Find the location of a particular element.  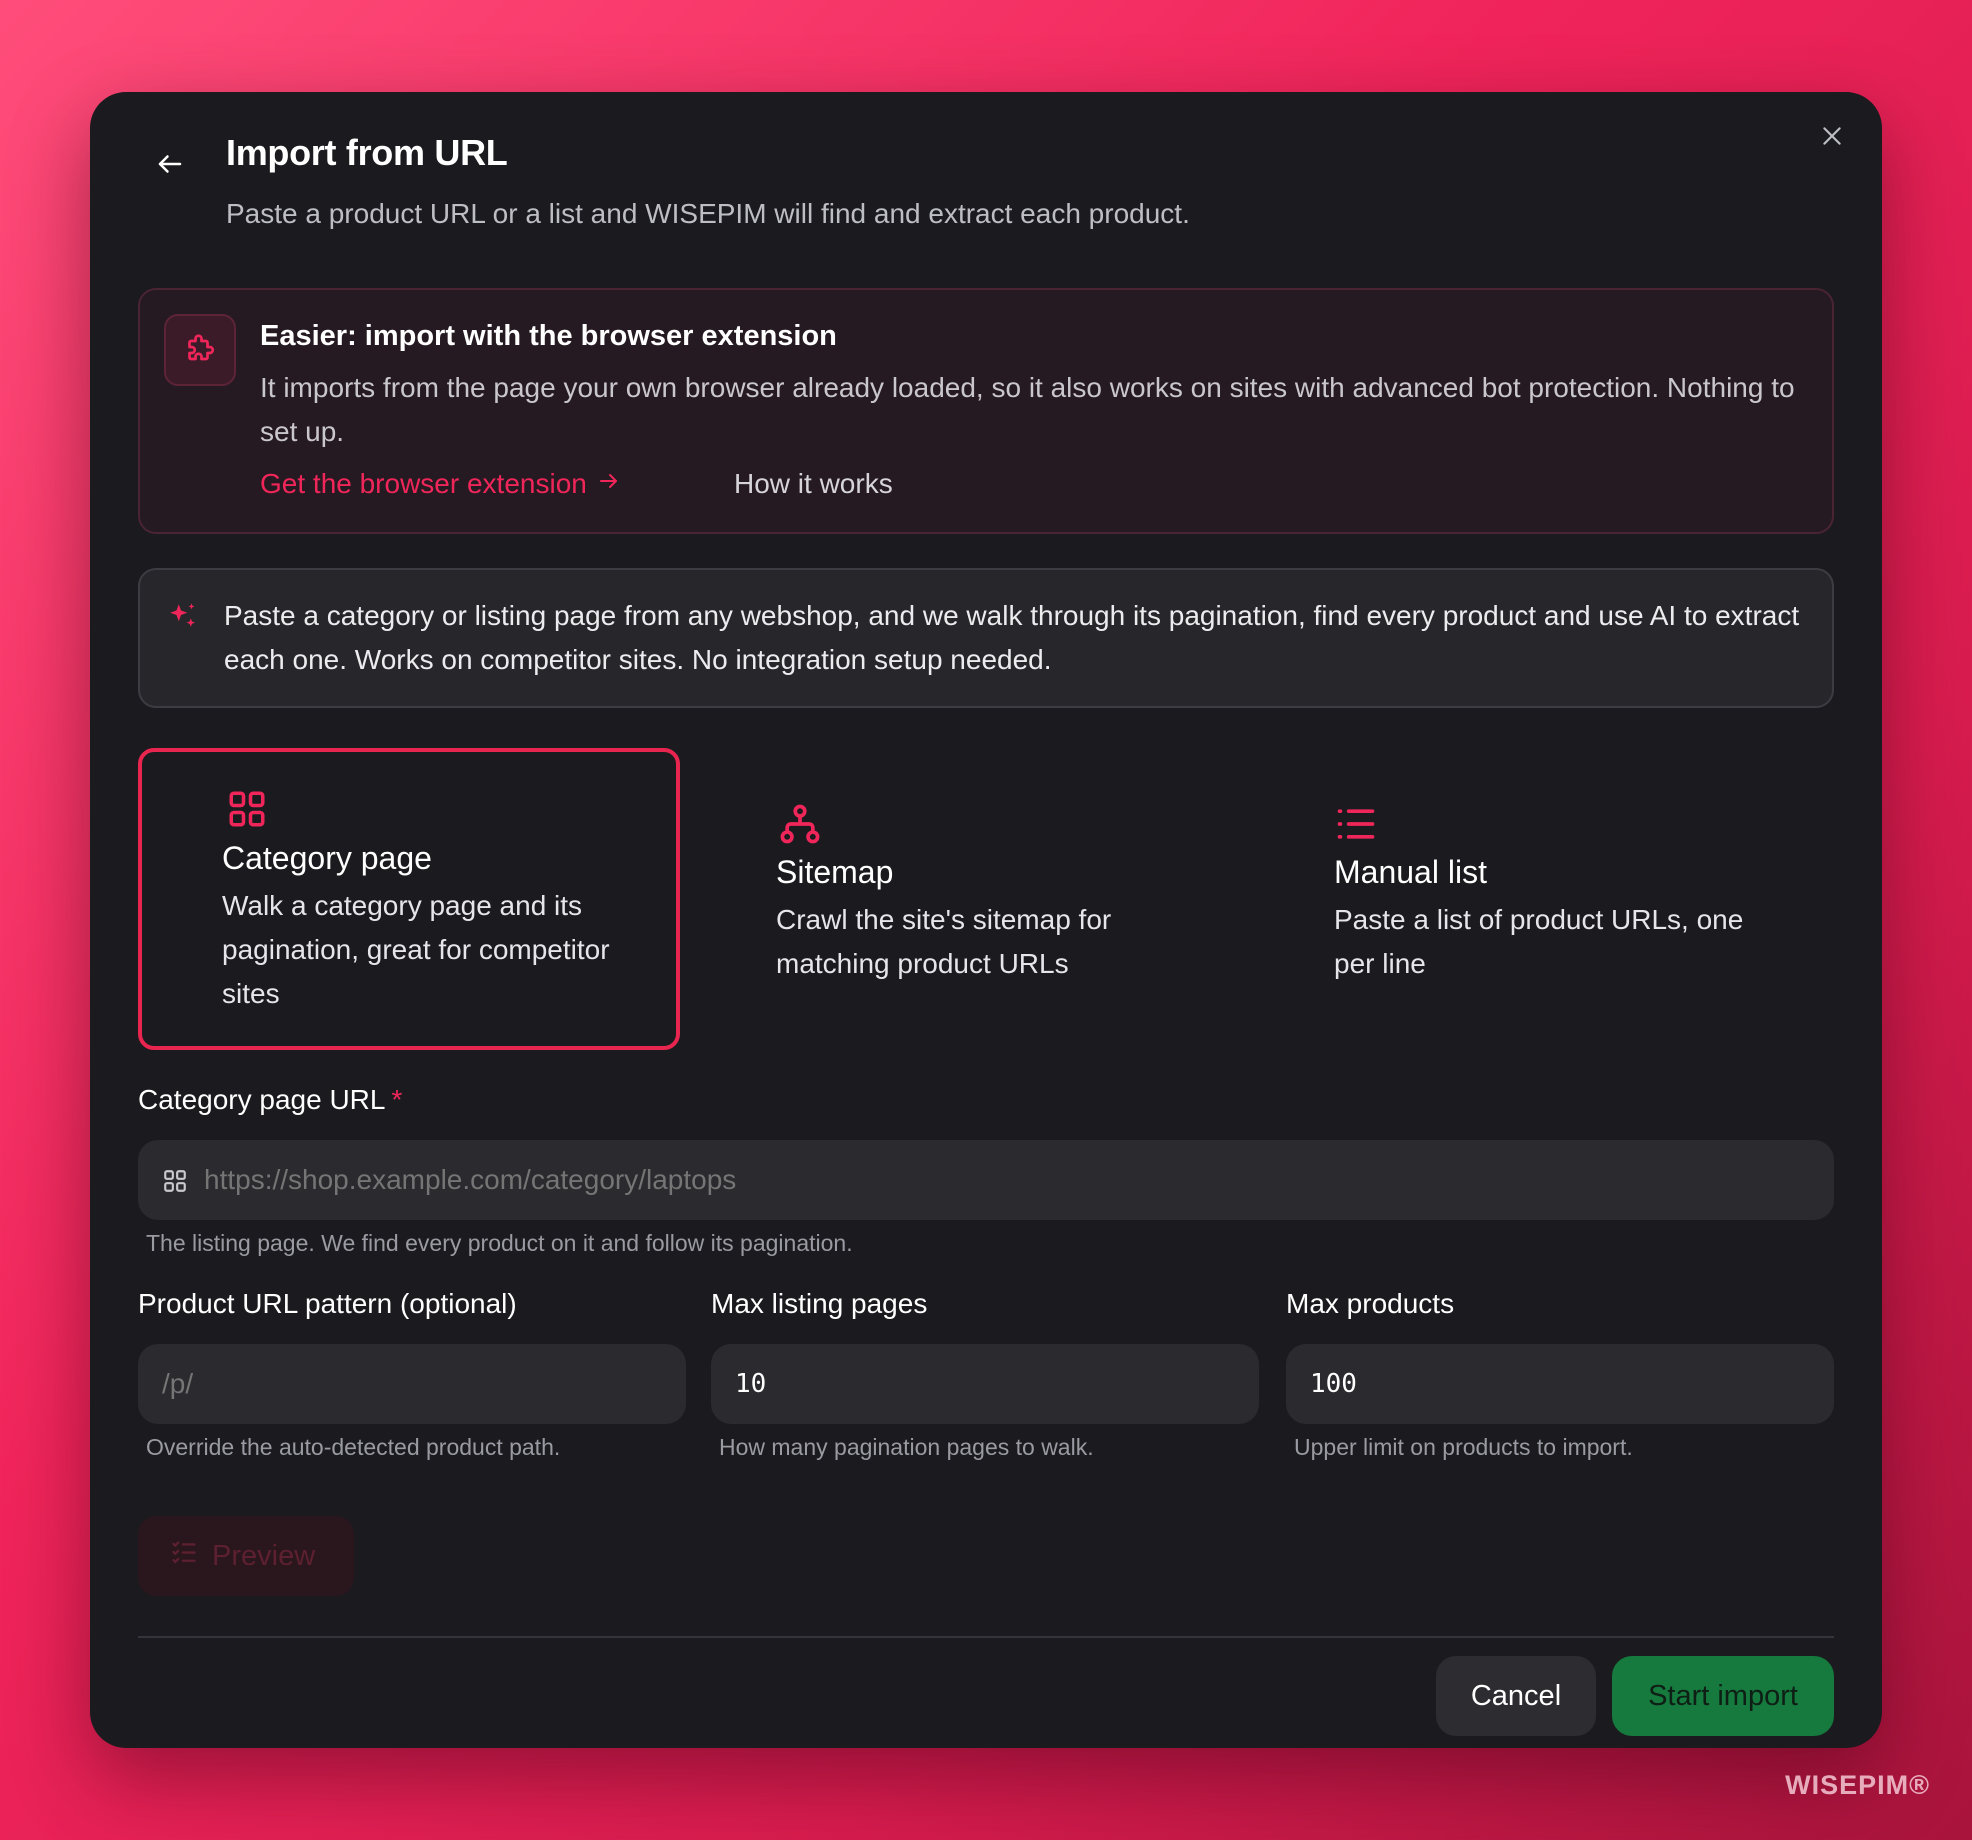

mode-title: Manual list is located at coordinates (1410, 872).